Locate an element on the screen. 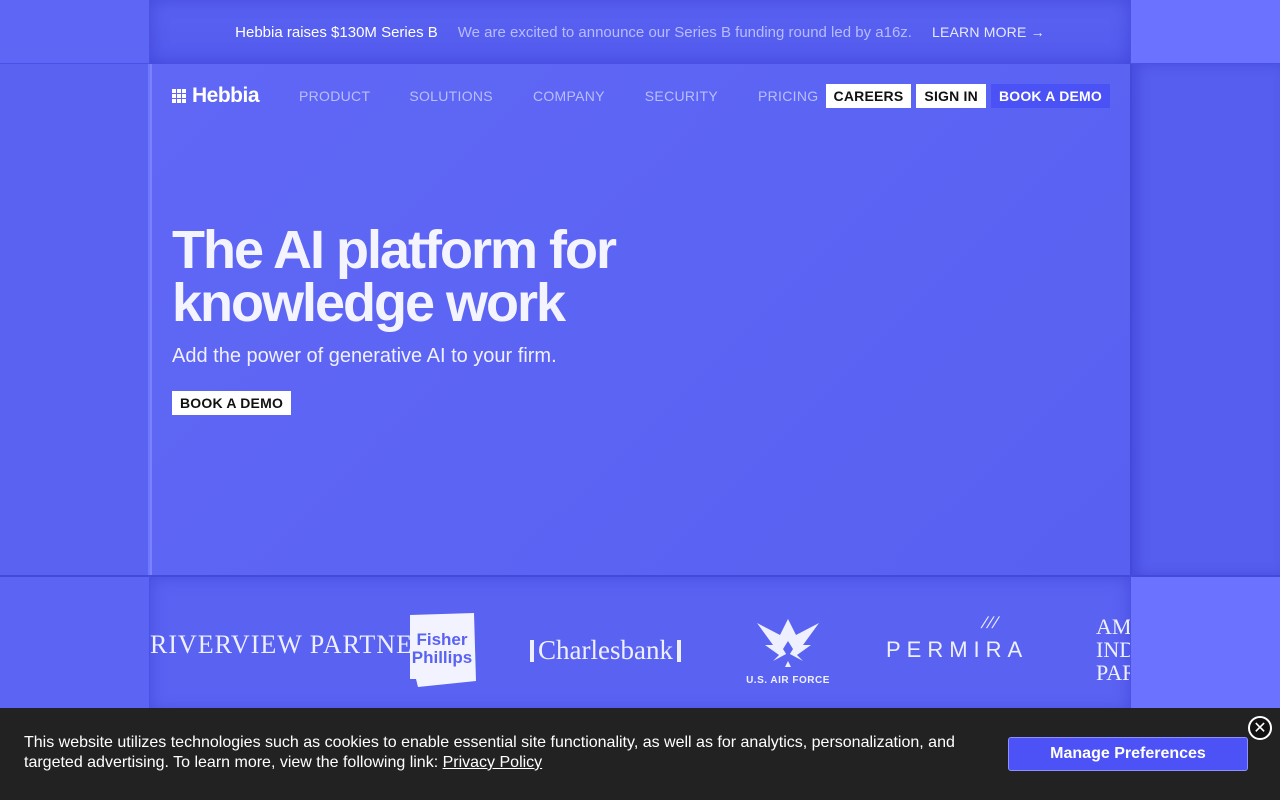 The image size is (1280, 800). permira-text: PERMIRA is located at coordinates (957, 649).